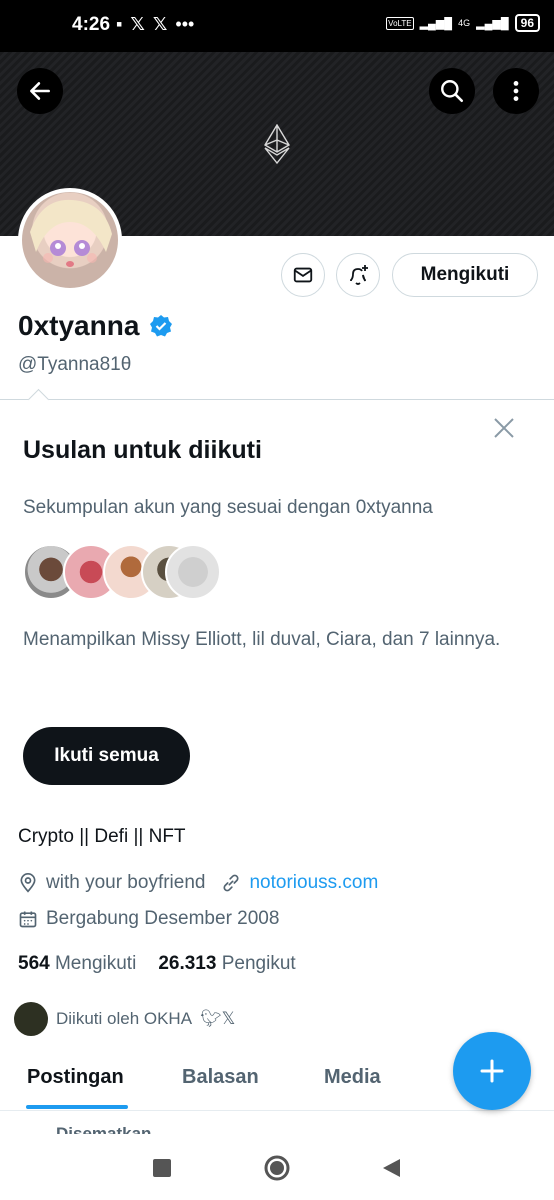 The width and height of the screenshot is (554, 1200). I want to click on system-nav-bar, so click(277, 1167).